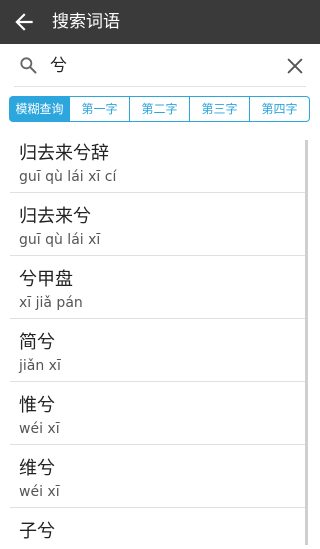 The image size is (320, 549). What do you see at coordinates (60, 240) in the screenshot?
I see `pinyin-text: guī qù lái xī` at bounding box center [60, 240].